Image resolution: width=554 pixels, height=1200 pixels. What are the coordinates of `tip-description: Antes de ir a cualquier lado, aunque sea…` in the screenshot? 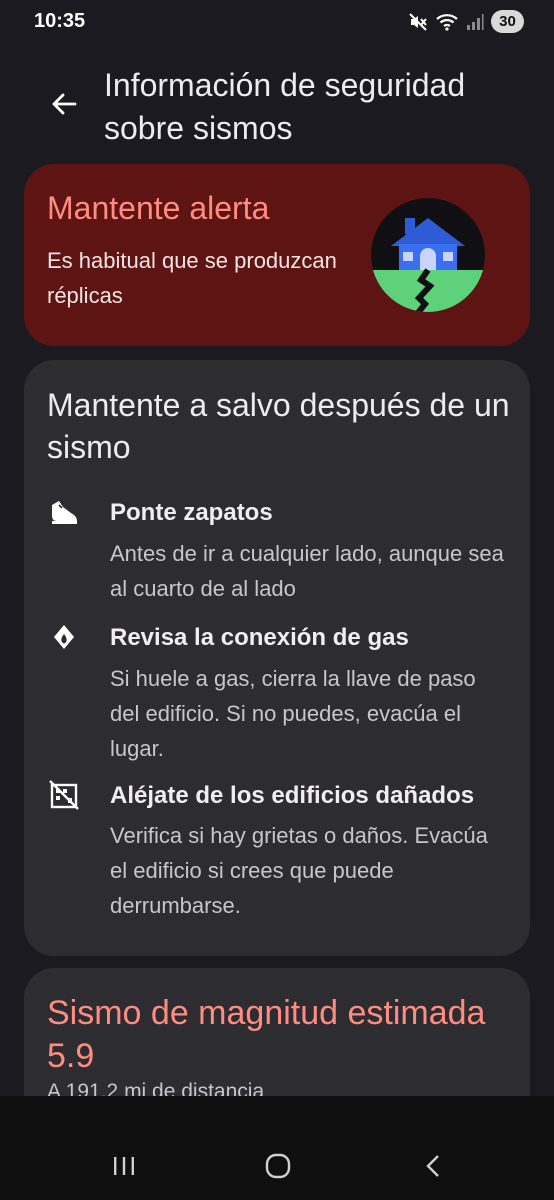 It's located at (307, 571).